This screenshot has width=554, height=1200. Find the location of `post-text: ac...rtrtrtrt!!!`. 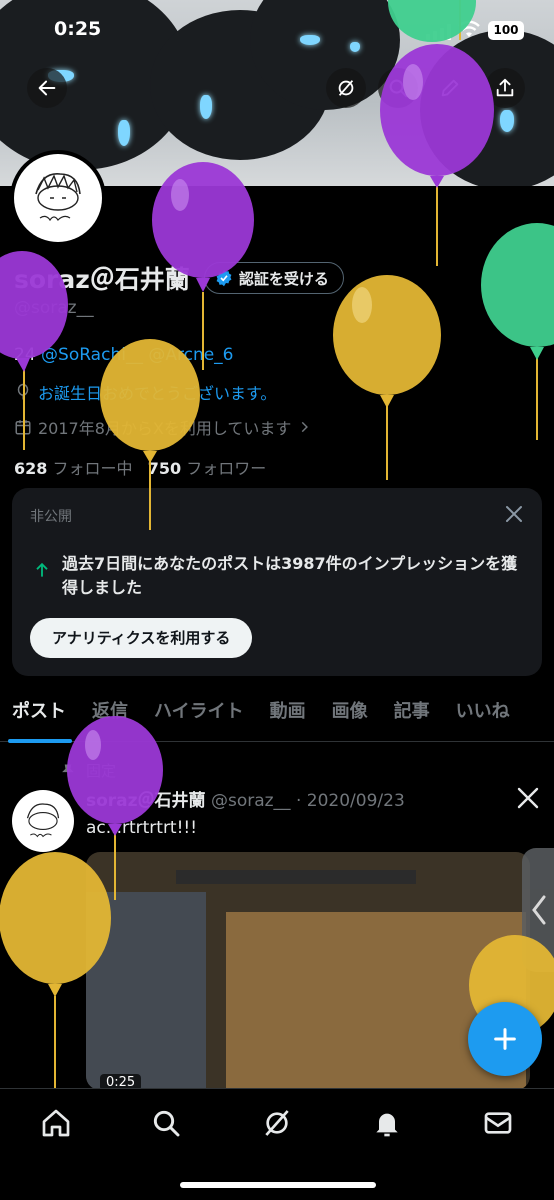

post-text: ac...rtrtrtrt!!! is located at coordinates (142, 828).